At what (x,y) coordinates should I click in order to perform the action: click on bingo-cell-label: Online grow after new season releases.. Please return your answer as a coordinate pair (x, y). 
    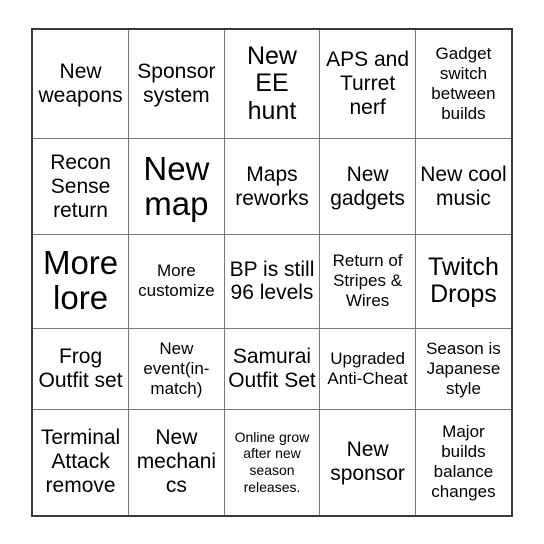
    Looking at the image, I should click on (272, 462).